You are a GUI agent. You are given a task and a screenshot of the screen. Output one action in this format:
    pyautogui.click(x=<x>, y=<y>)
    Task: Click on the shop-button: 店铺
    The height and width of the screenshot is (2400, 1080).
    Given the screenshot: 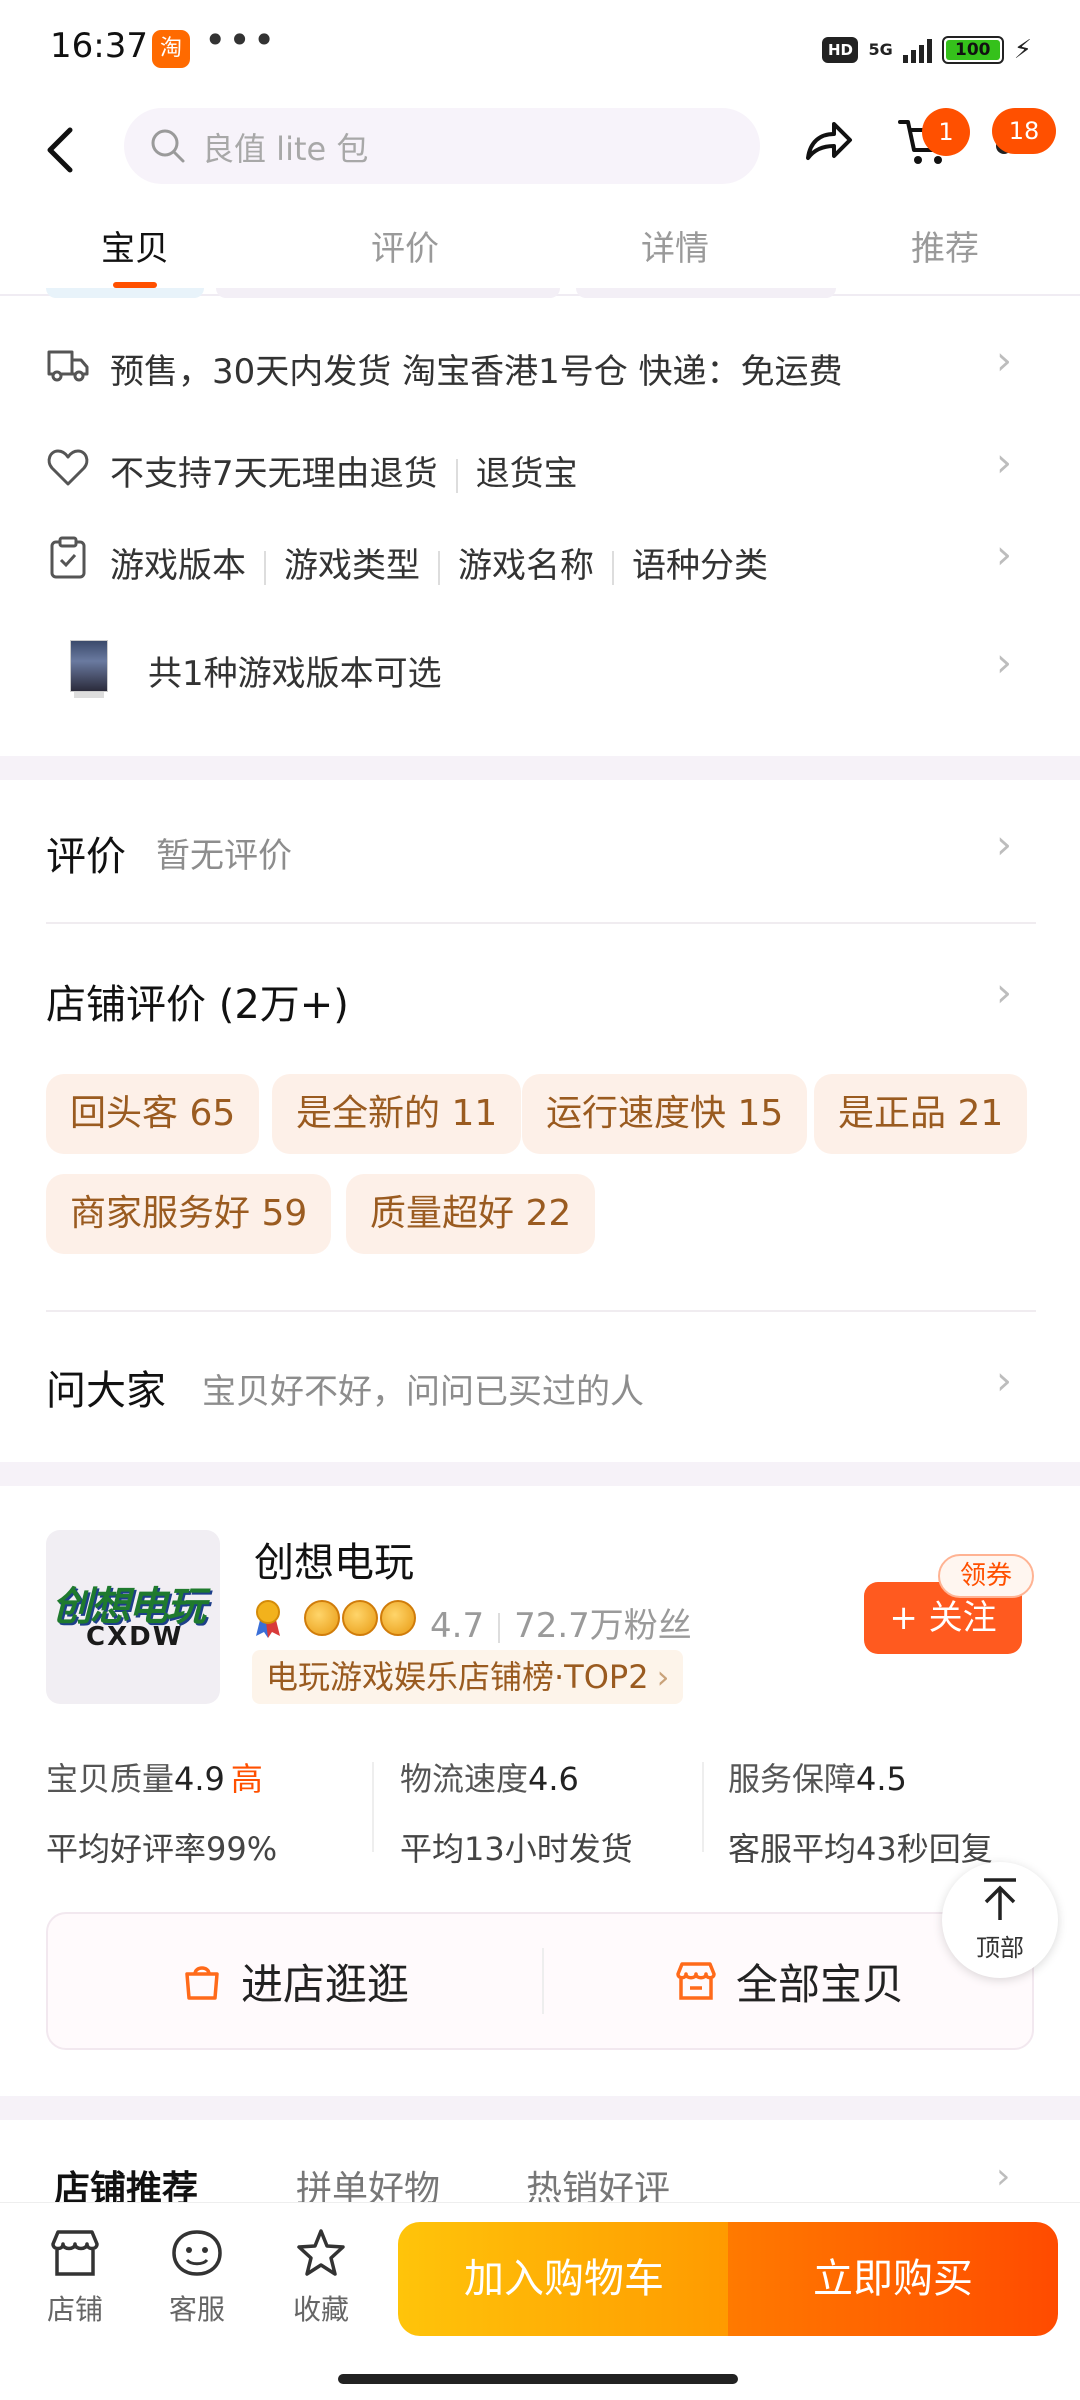 What is the action you would take?
    pyautogui.click(x=75, y=2278)
    